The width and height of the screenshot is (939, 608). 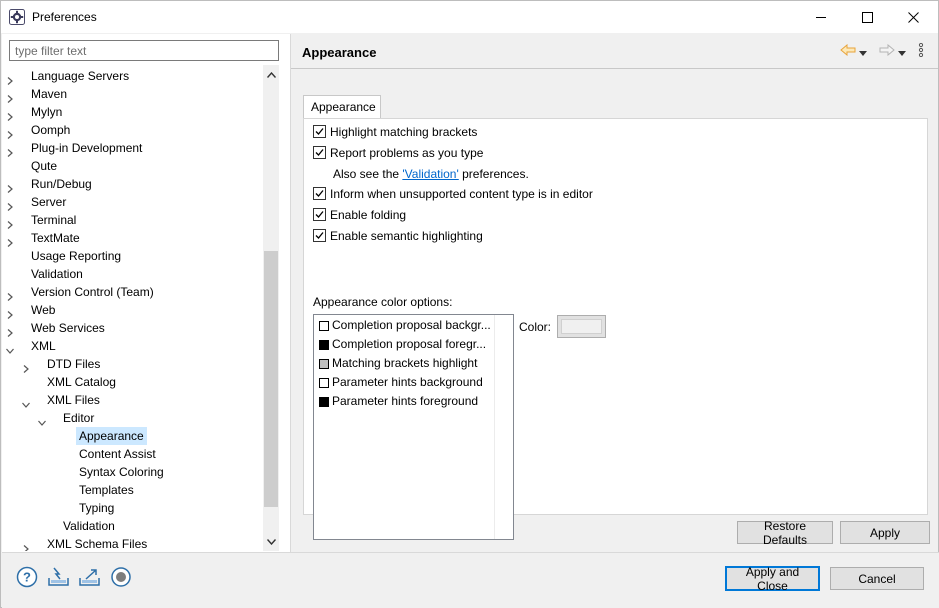 I want to click on cancel-button: Cancel, so click(x=877, y=578).